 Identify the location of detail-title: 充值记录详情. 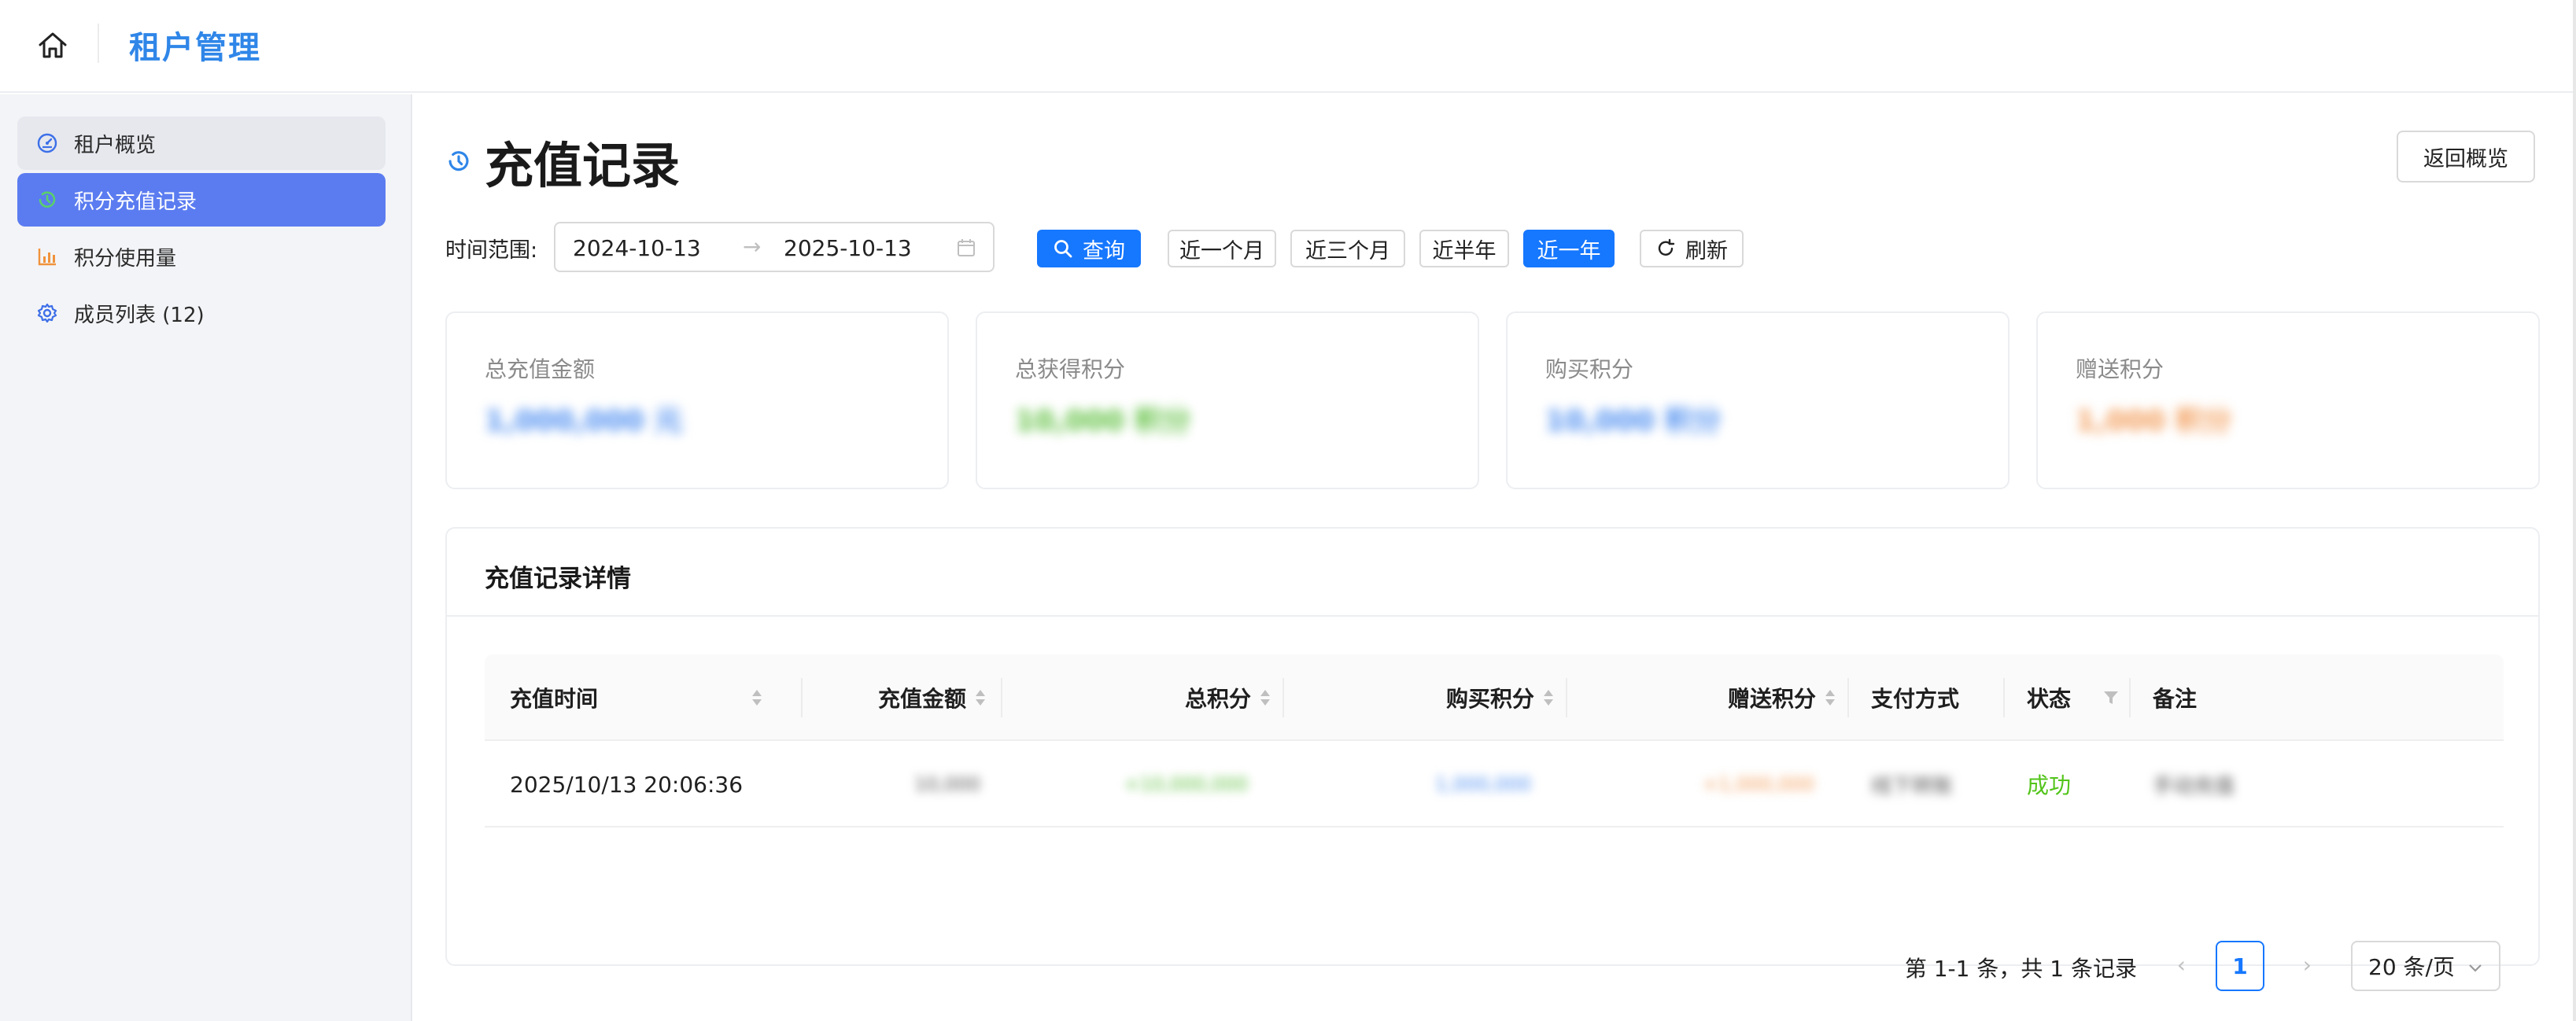
(558, 579).